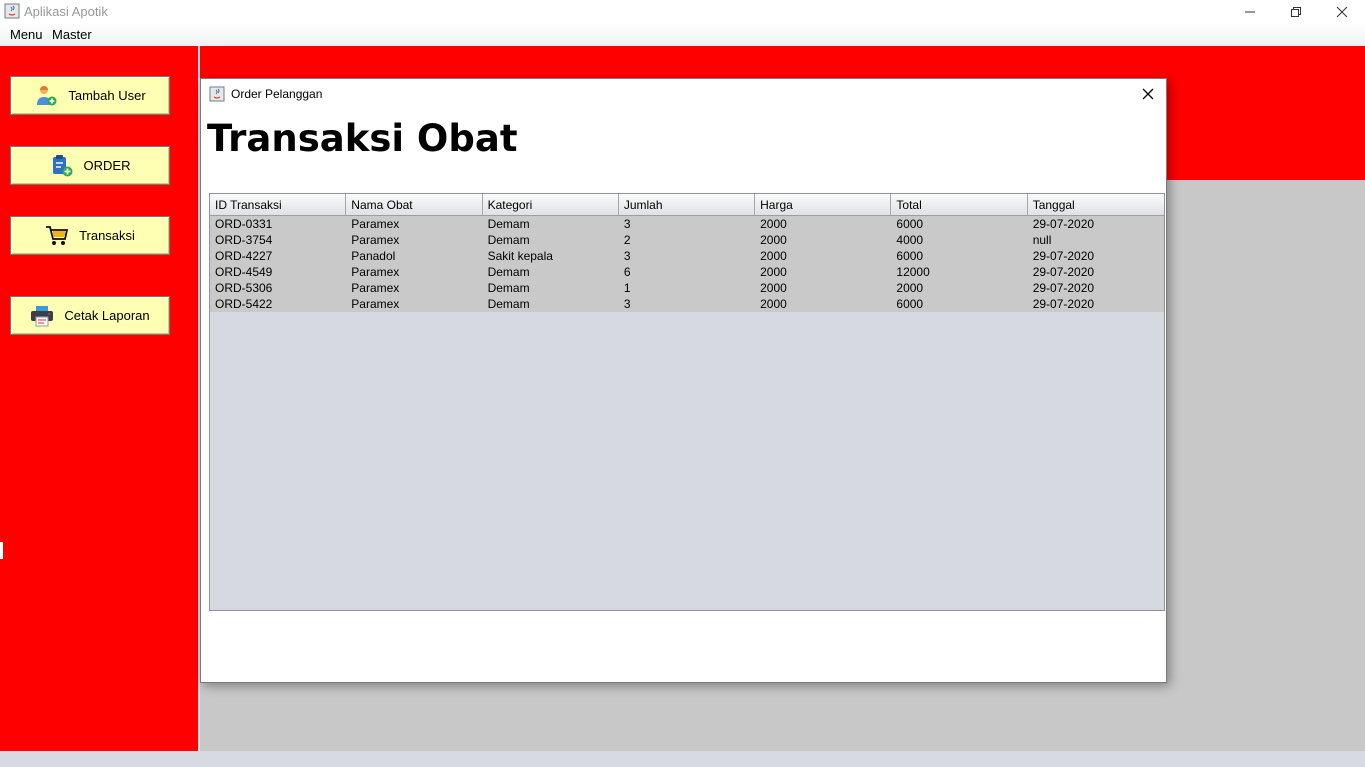 The width and height of the screenshot is (1365, 767). What do you see at coordinates (1342, 12) in the screenshot?
I see `close-window-button` at bounding box center [1342, 12].